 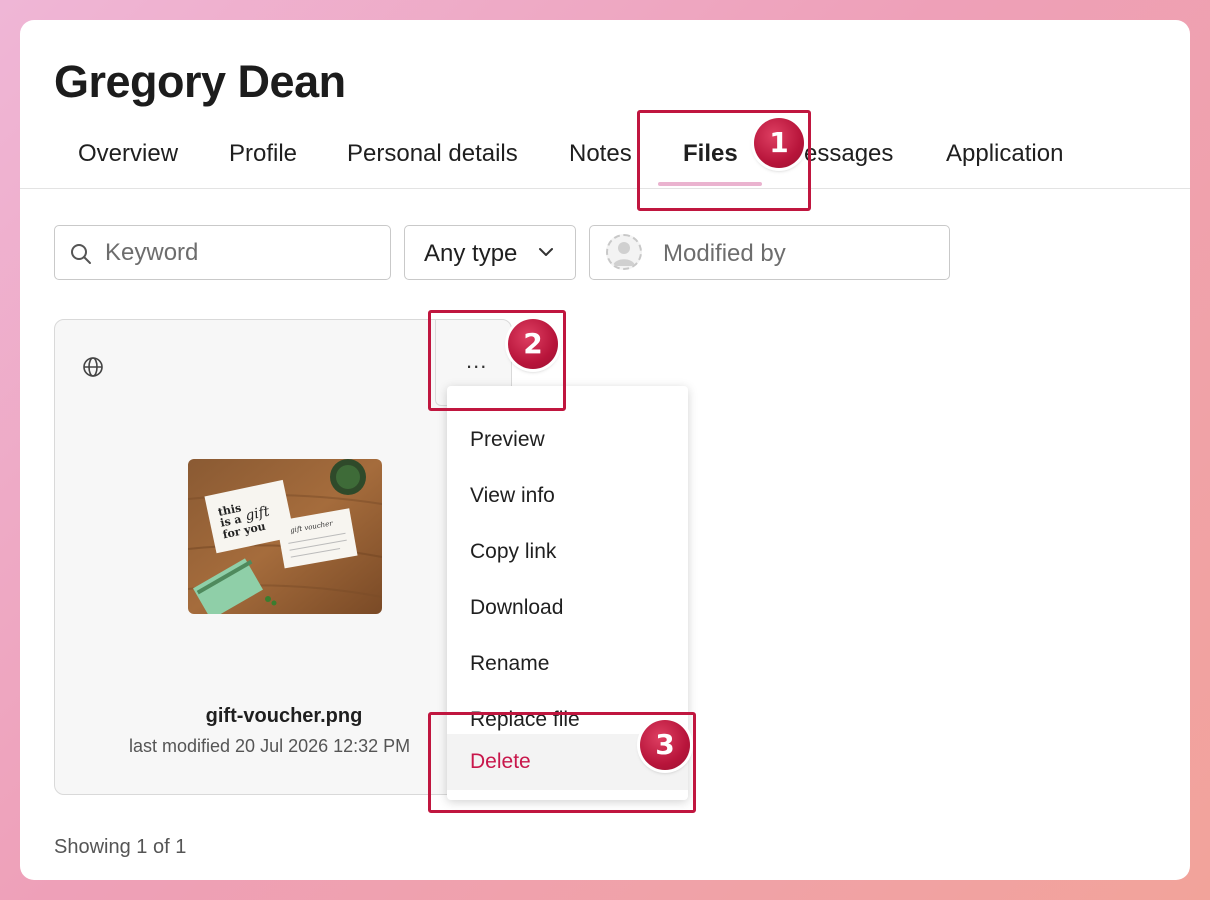 I want to click on chevron-down-icon, so click(x=546, y=252).